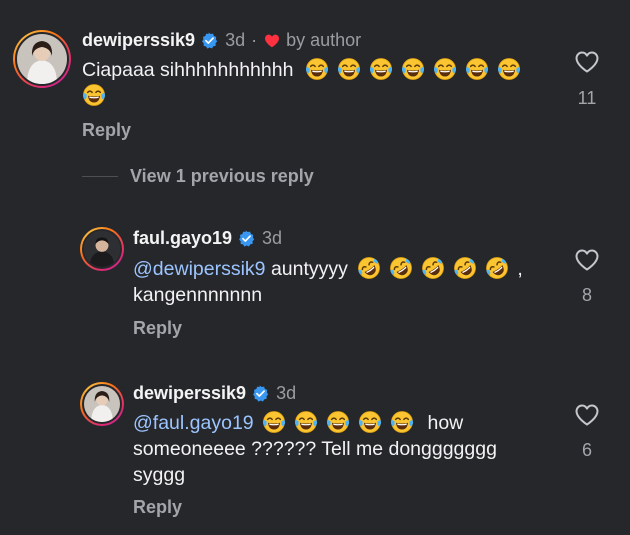 The width and height of the screenshot is (630, 535). I want to click on username: faul.gayo19, so click(182, 238).